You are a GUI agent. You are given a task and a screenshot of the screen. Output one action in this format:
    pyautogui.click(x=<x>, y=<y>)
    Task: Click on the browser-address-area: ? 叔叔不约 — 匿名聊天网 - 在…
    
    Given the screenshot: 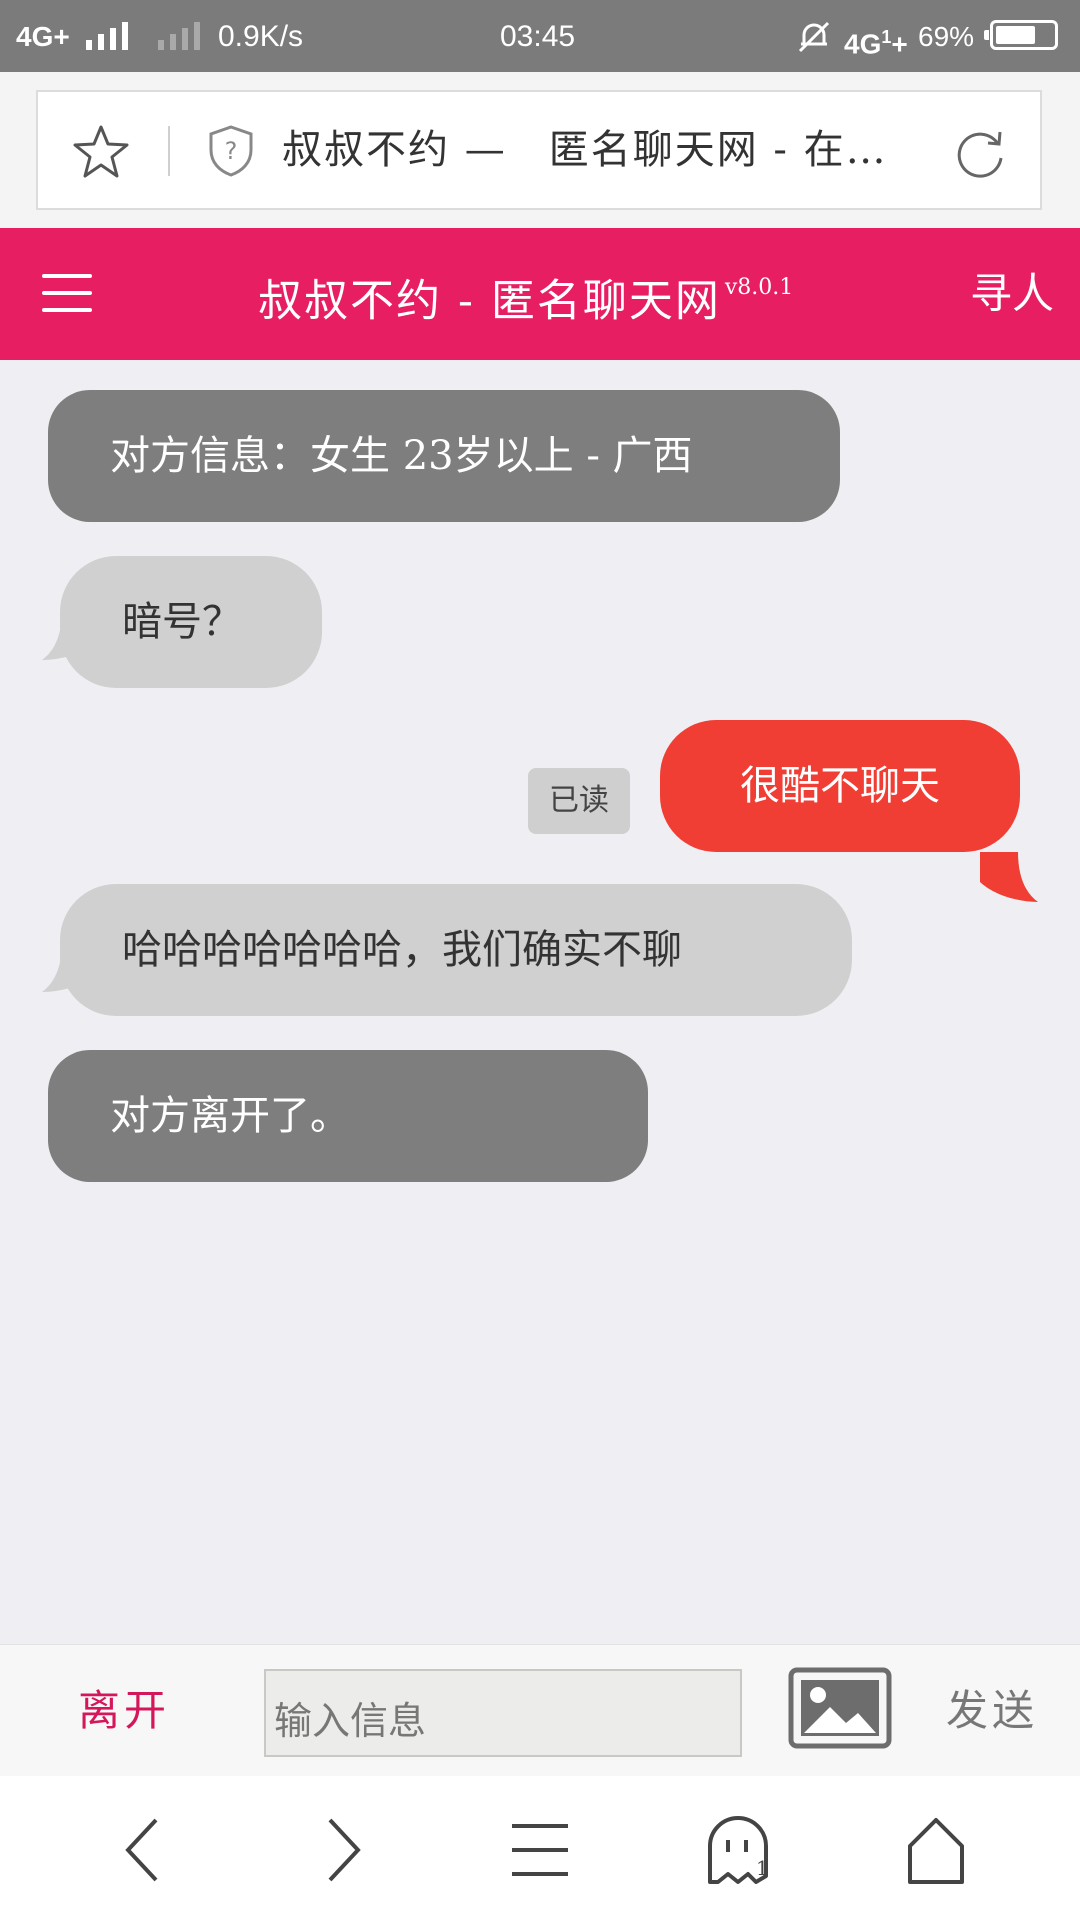 What is the action you would take?
    pyautogui.click(x=540, y=150)
    